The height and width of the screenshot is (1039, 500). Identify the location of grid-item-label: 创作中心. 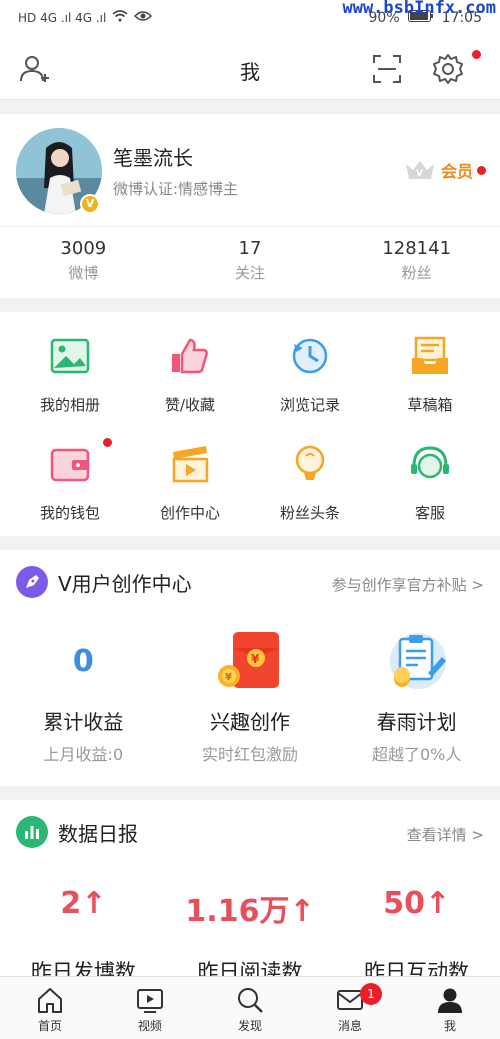
(189, 513).